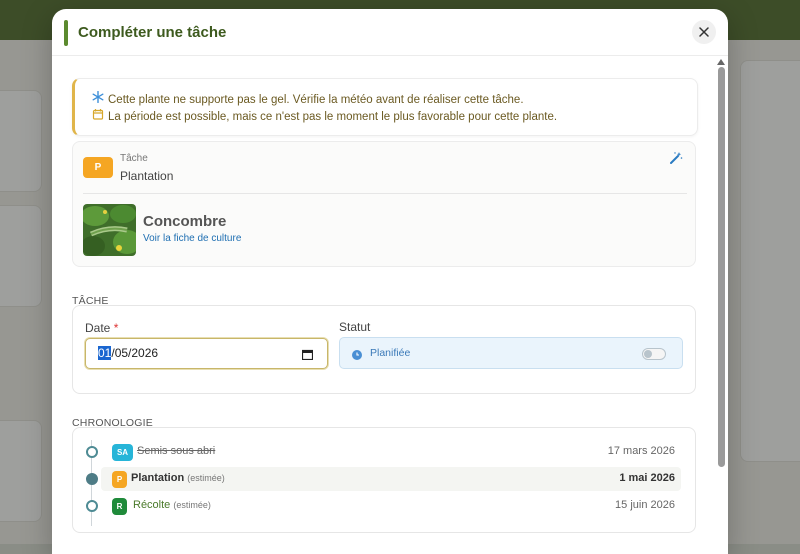  What do you see at coordinates (122, 452) in the screenshot?
I see `timeline-badge: SA` at bounding box center [122, 452].